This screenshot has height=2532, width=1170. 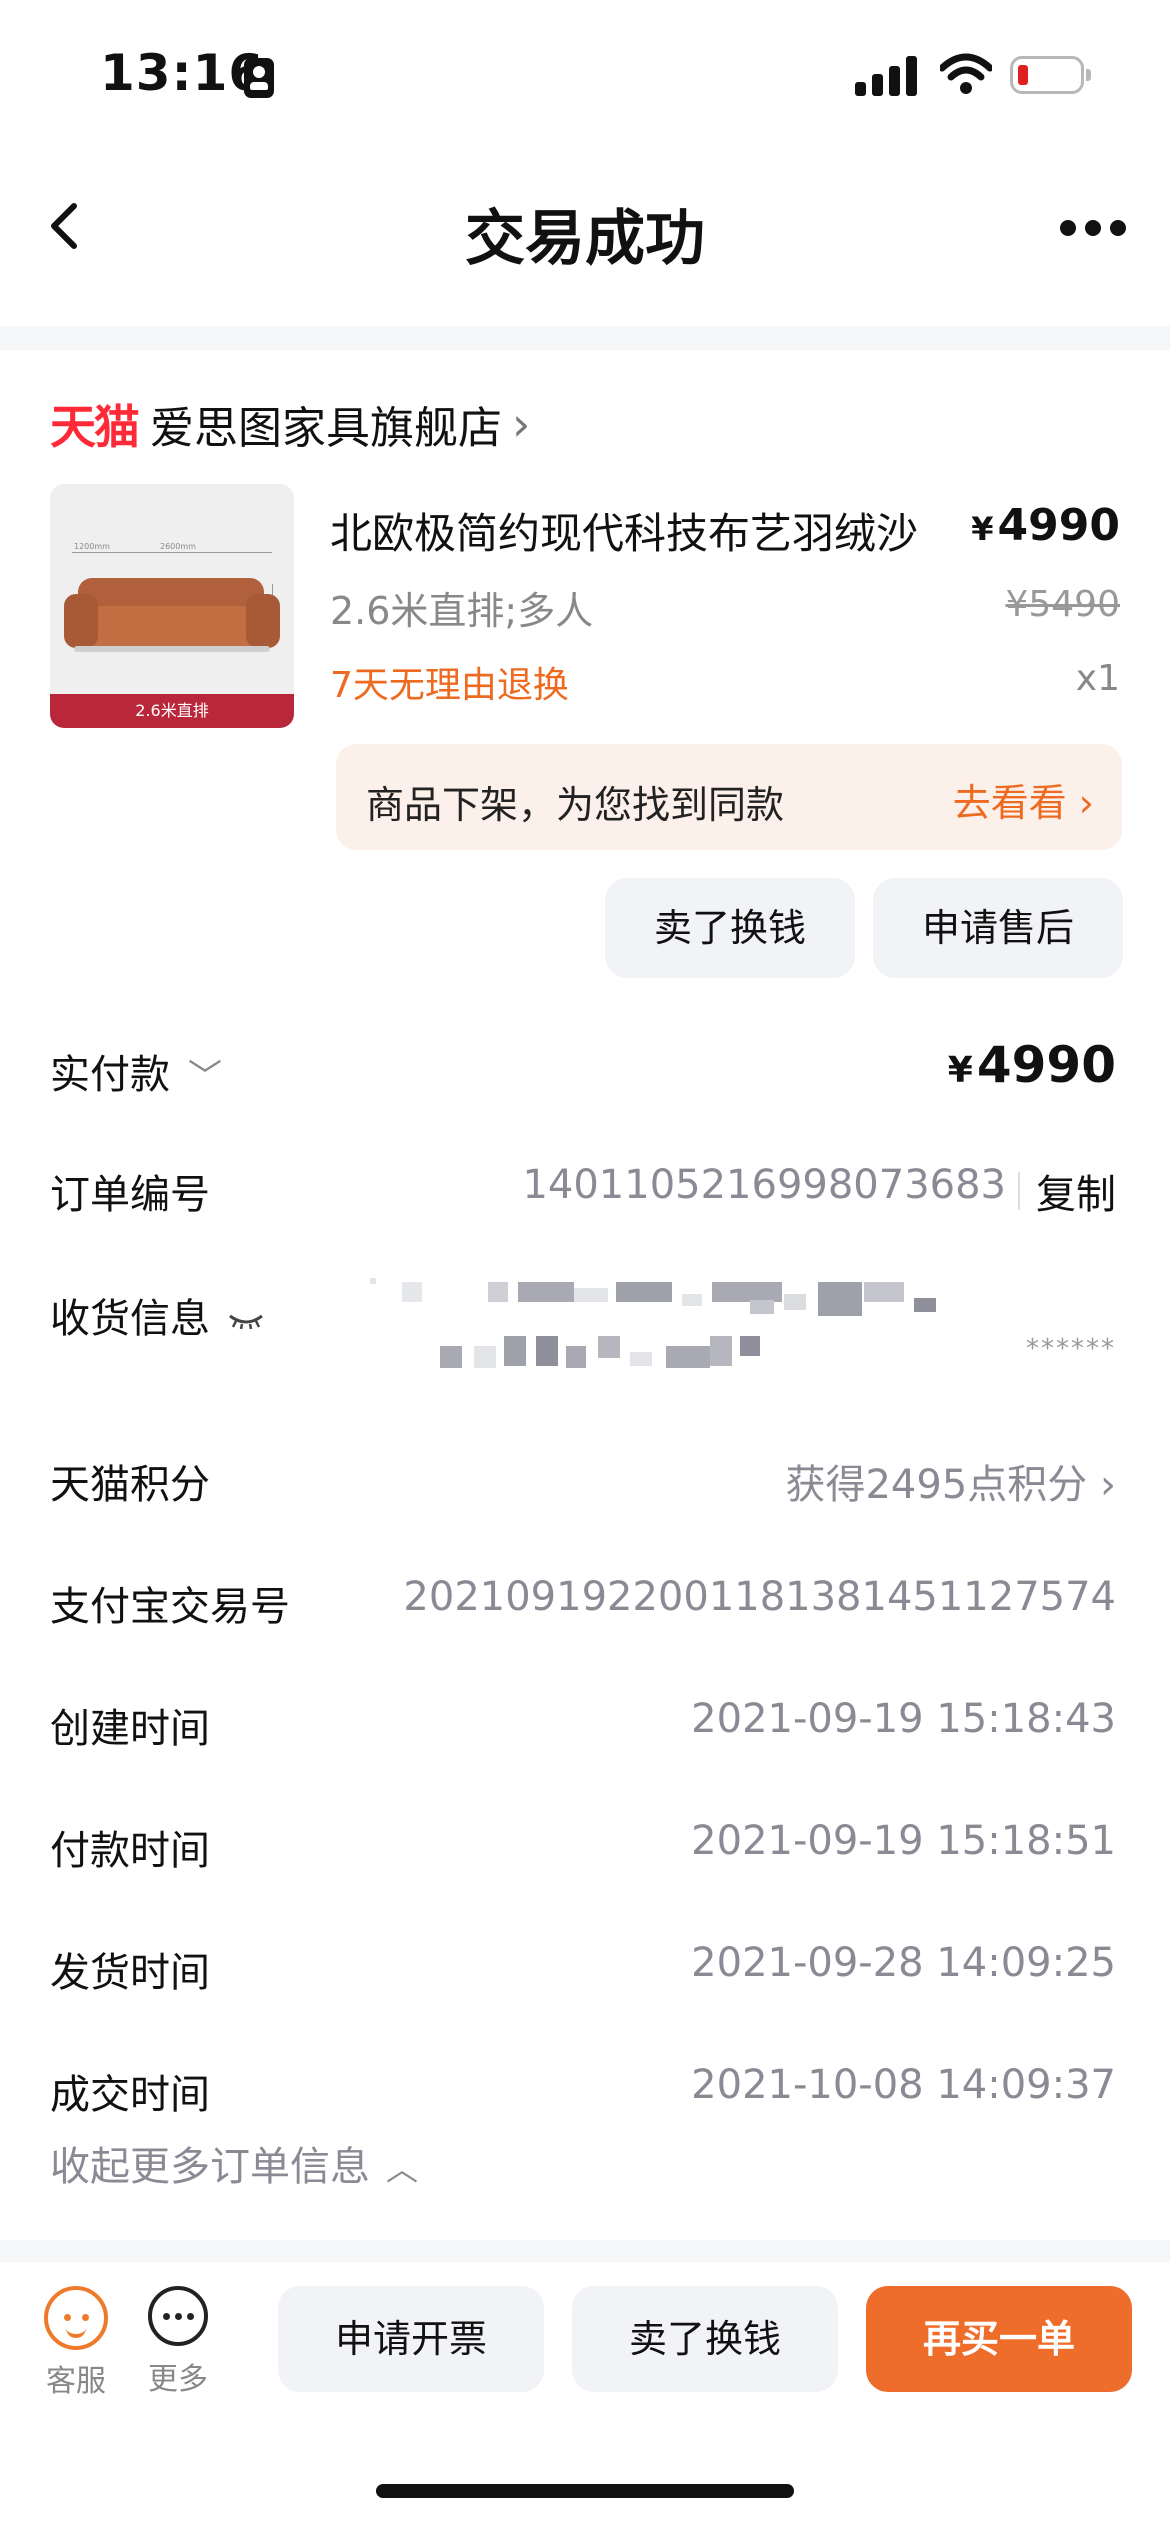 I want to click on dimension-label: 2600mm, so click(x=178, y=546).